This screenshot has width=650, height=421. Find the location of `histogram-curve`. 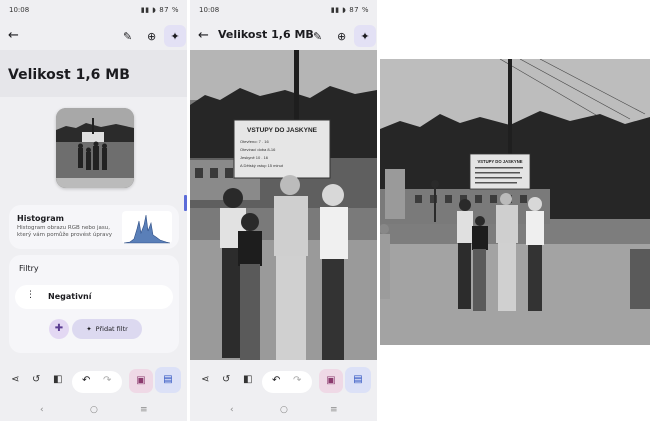

histogram-curve is located at coordinates (147, 229).